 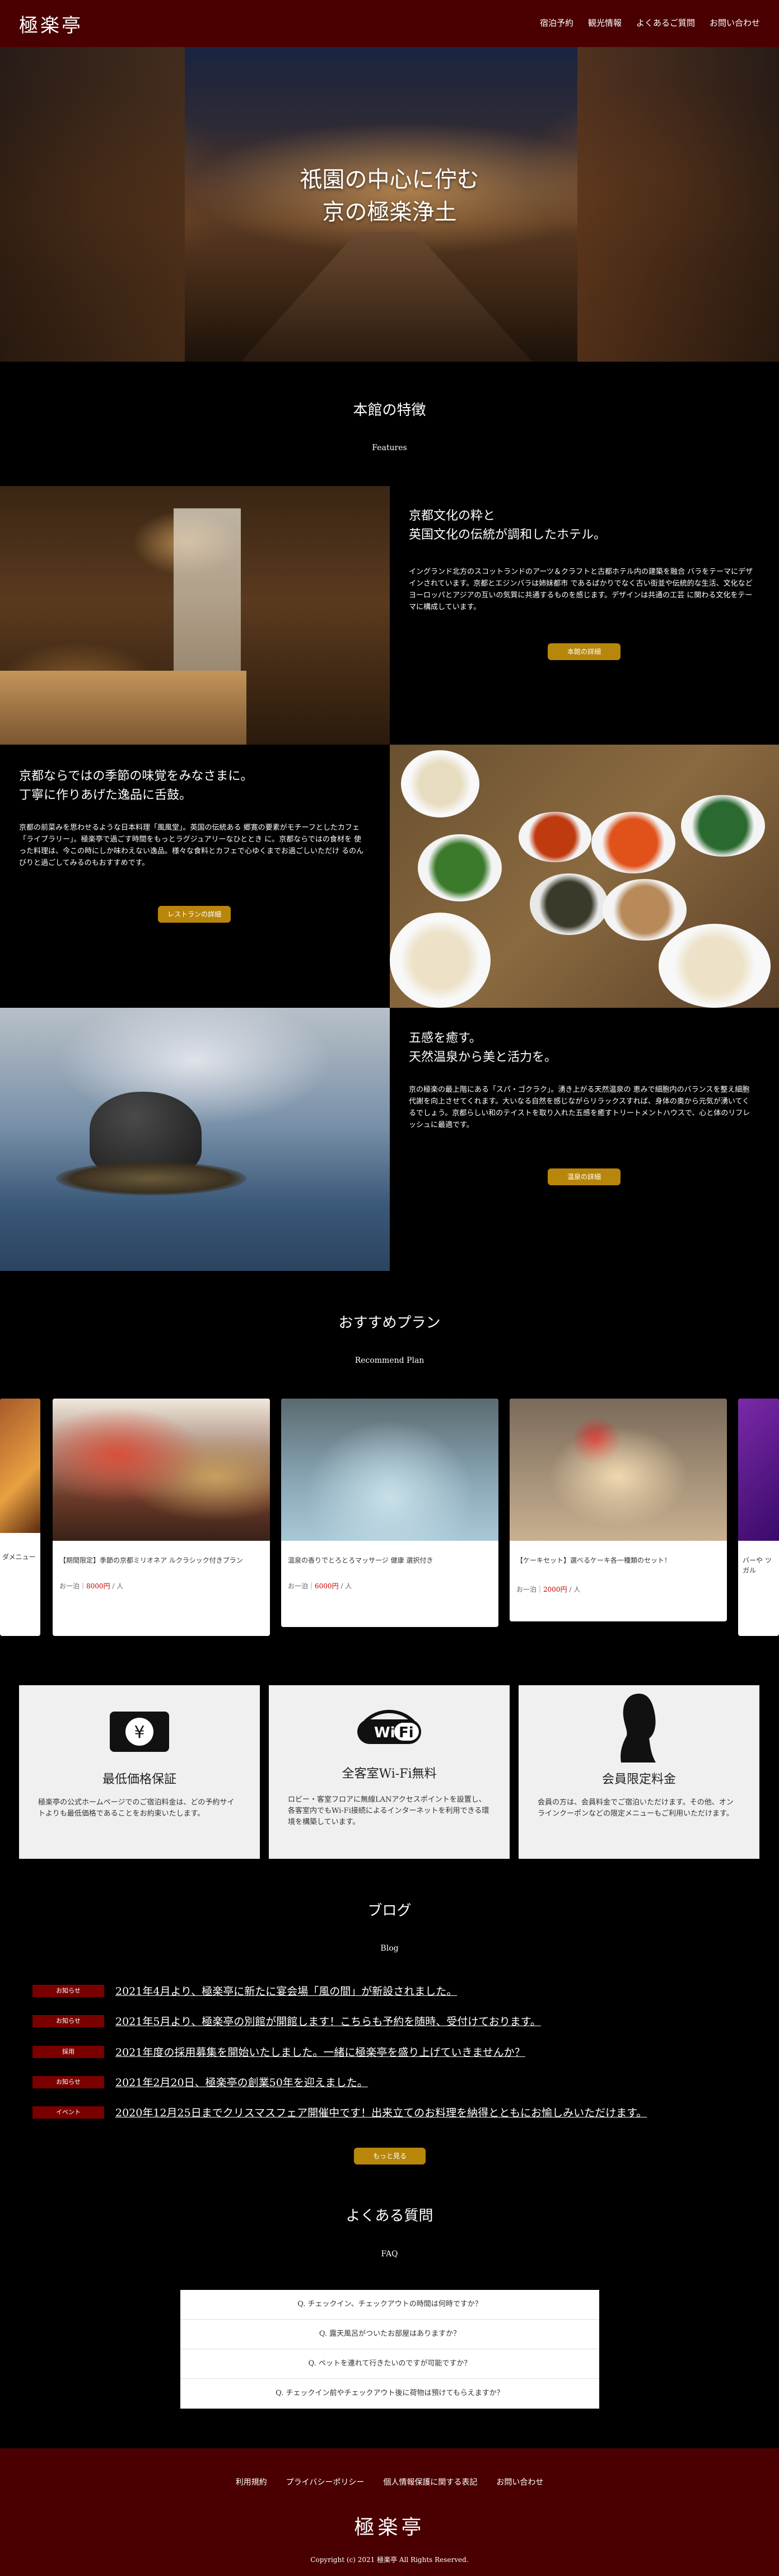 I want to click on footer-link-personal-info: 個人情報保護に関する表記, so click(x=430, y=2482).